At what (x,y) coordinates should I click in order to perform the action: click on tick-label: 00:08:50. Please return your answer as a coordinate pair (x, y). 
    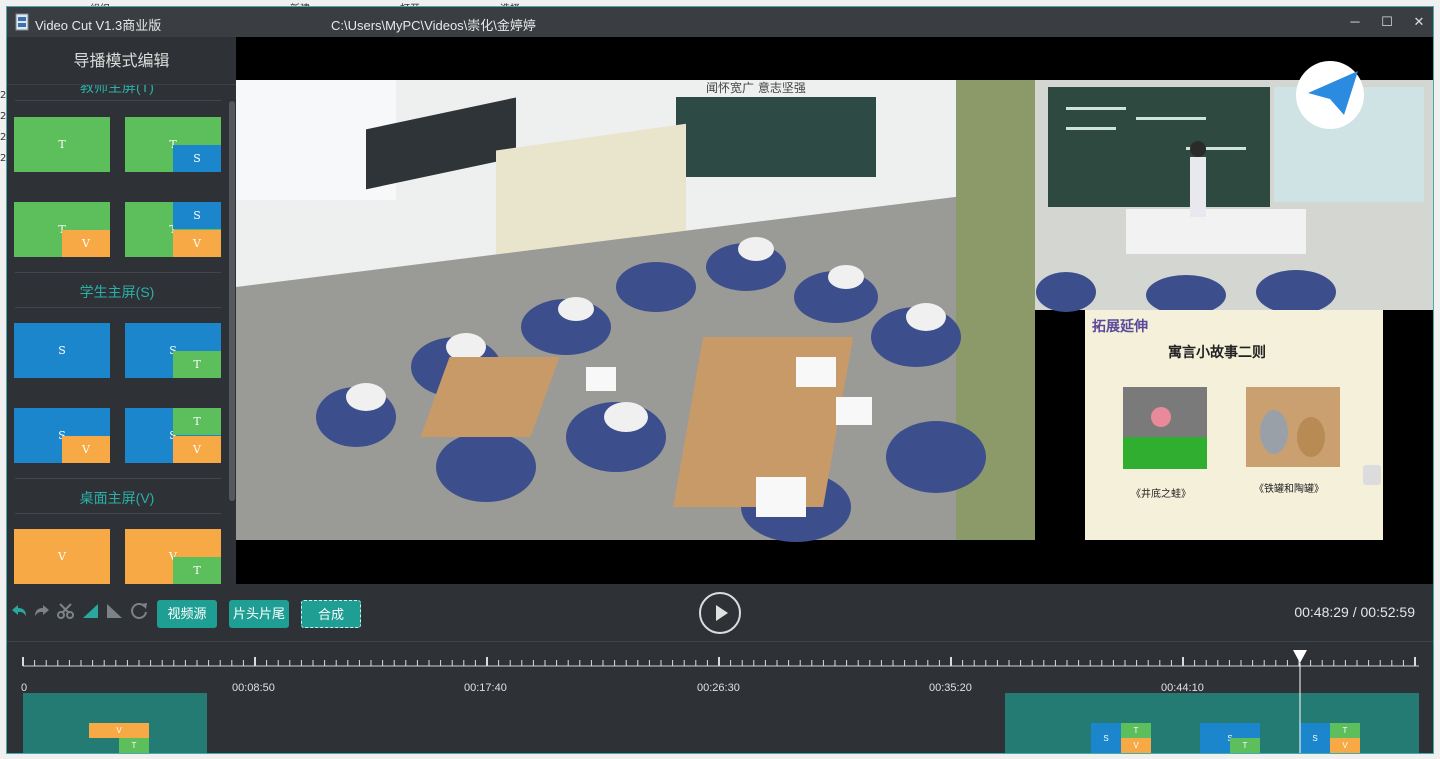
    Looking at the image, I should click on (253, 688).